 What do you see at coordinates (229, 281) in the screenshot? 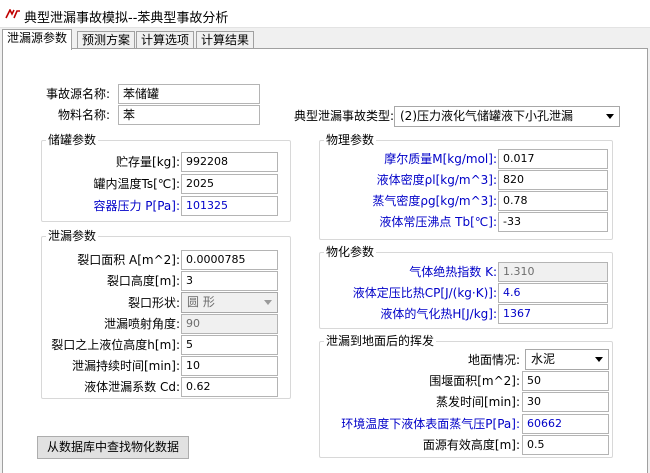
I see `opening-height-input: 3` at bounding box center [229, 281].